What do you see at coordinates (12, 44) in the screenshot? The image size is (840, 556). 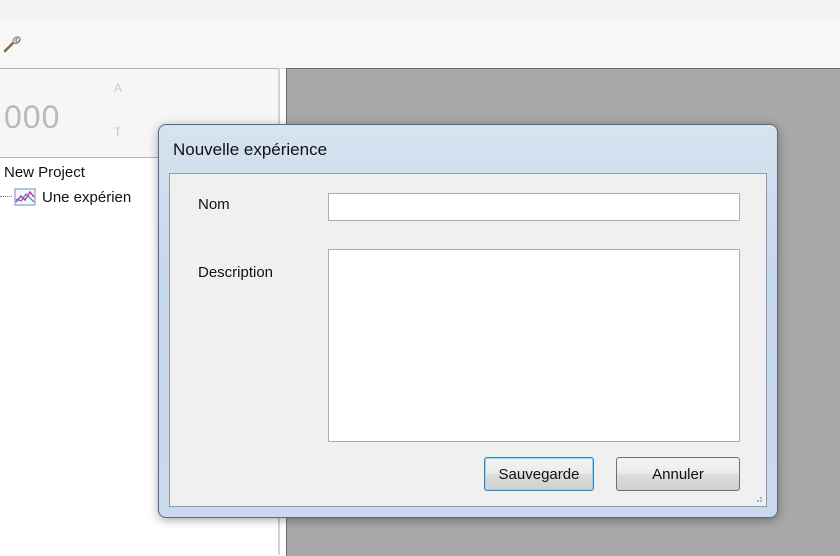 I see `wrench-icon` at bounding box center [12, 44].